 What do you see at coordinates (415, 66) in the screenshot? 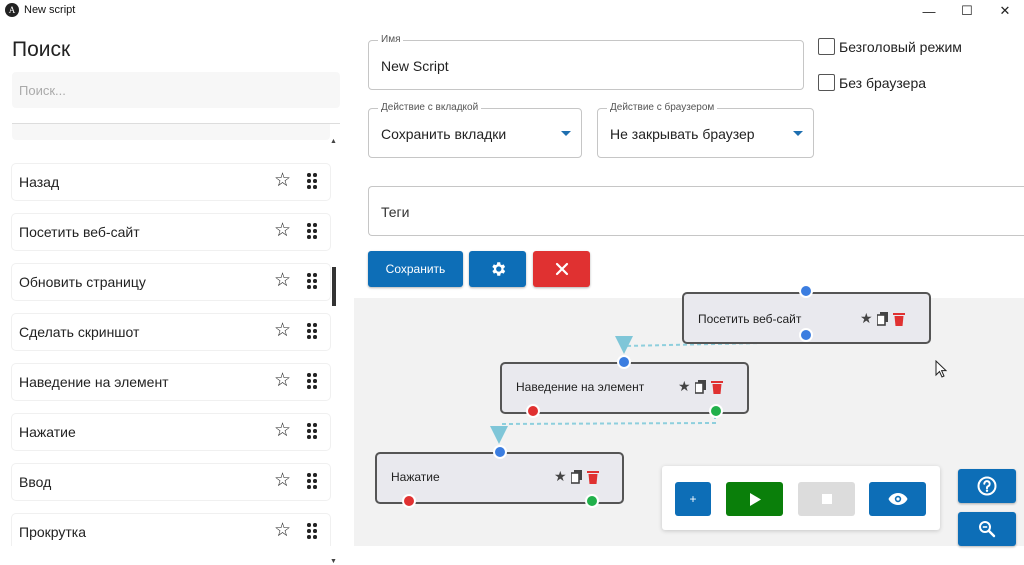
I see `name-field-value: New Script` at bounding box center [415, 66].